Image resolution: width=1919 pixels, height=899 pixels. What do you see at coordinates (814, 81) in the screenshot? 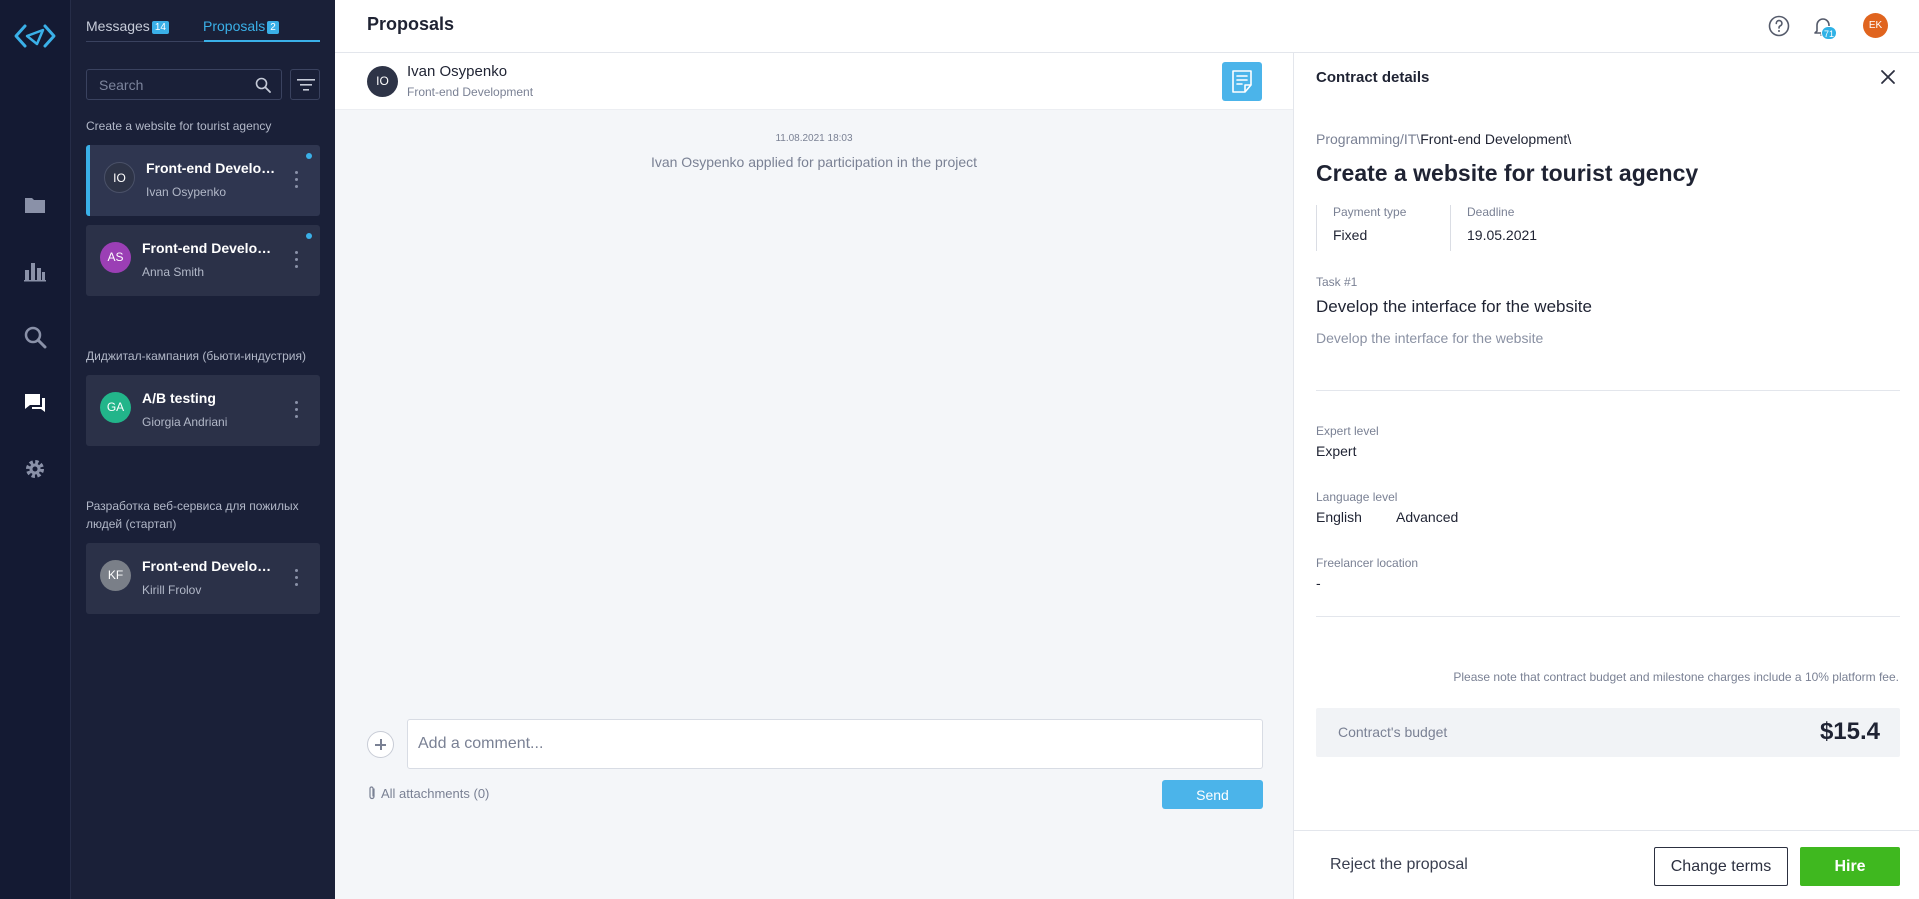
I see `chat-header: IO Ivan Osypenko Front-end Development` at bounding box center [814, 81].